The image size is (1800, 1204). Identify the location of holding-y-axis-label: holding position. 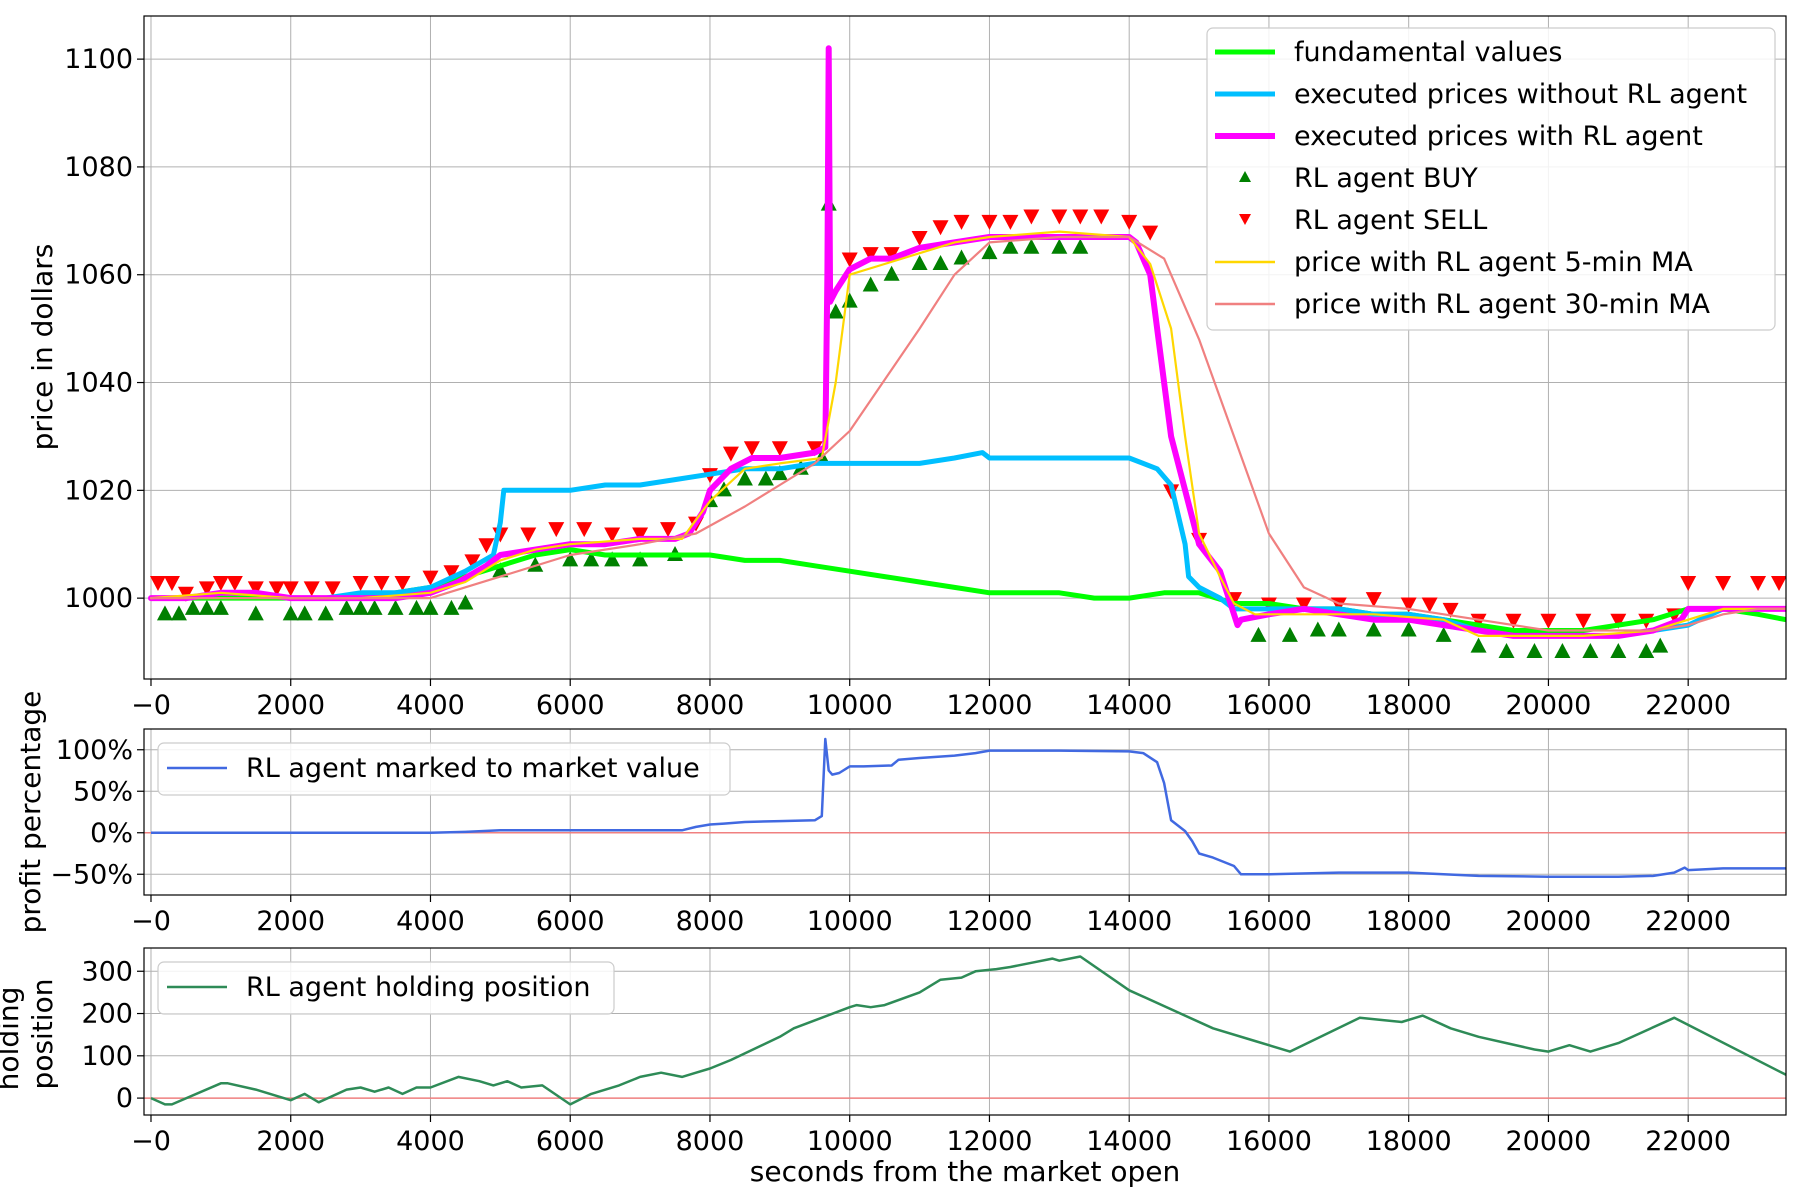
(29, 1034).